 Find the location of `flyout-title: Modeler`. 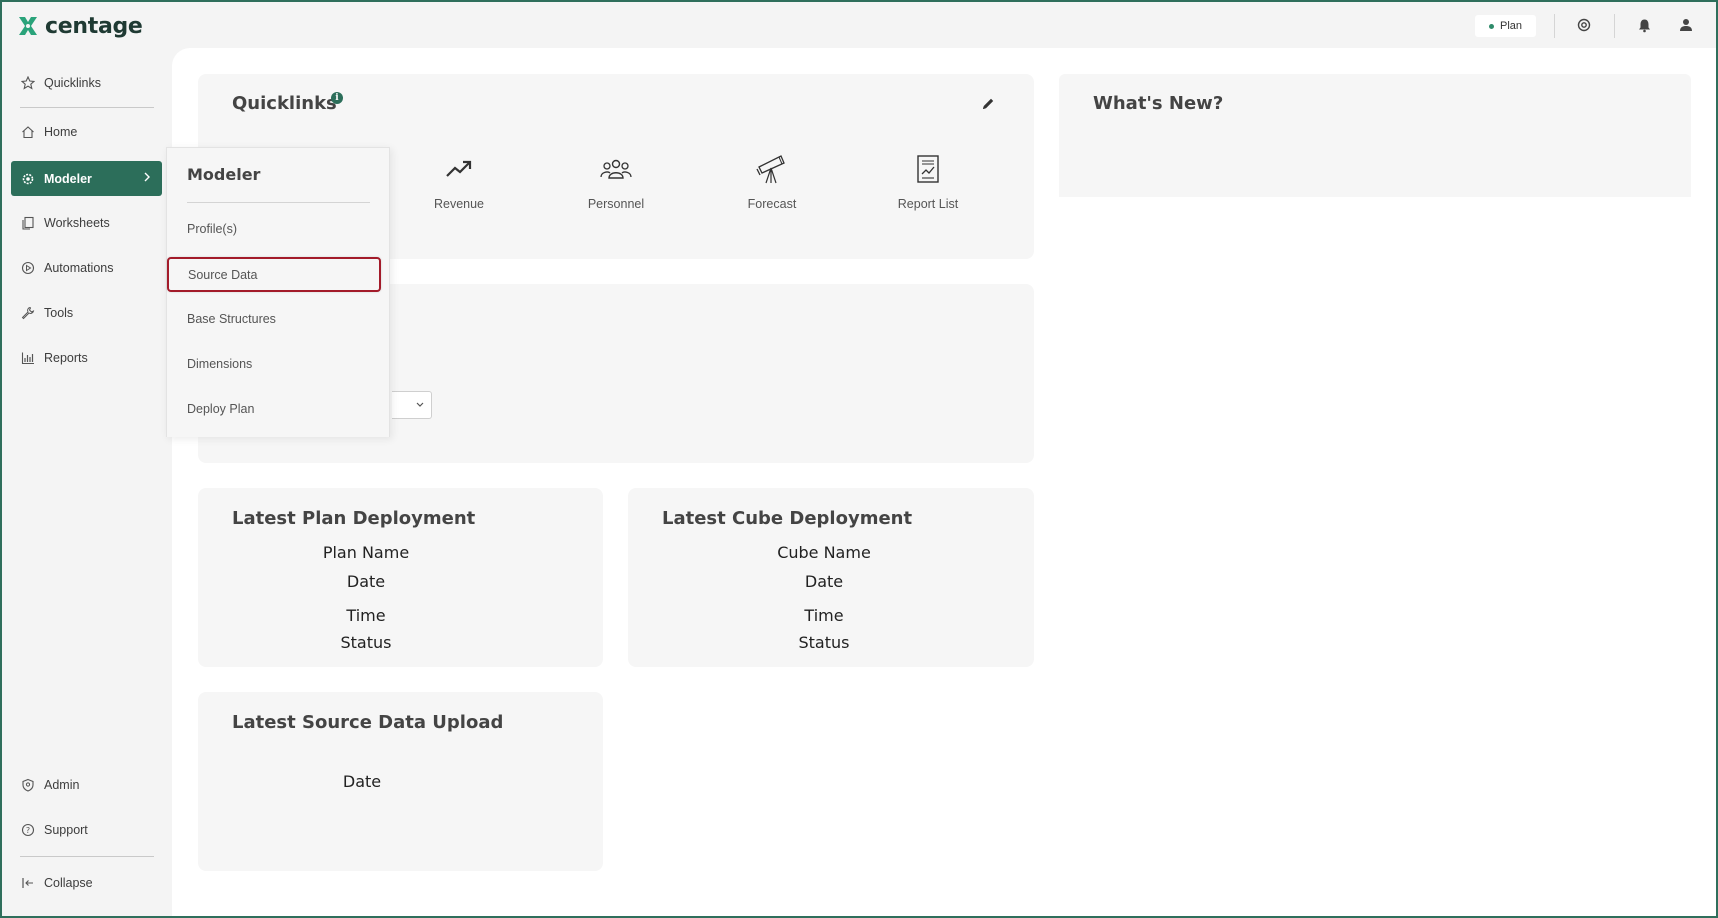

flyout-title: Modeler is located at coordinates (224, 174).